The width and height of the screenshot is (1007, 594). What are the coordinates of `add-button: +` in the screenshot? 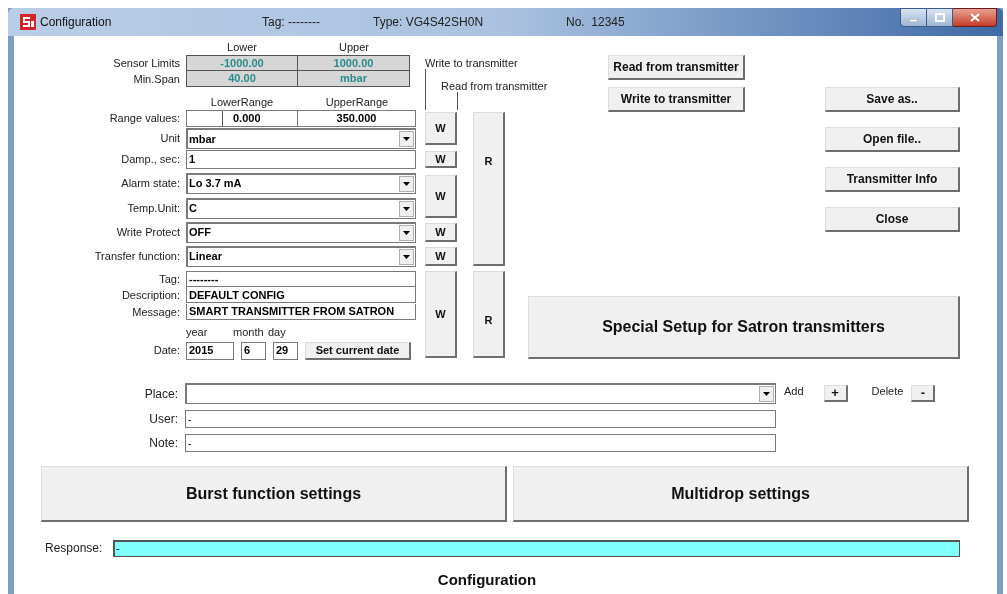 It's located at (835, 393).